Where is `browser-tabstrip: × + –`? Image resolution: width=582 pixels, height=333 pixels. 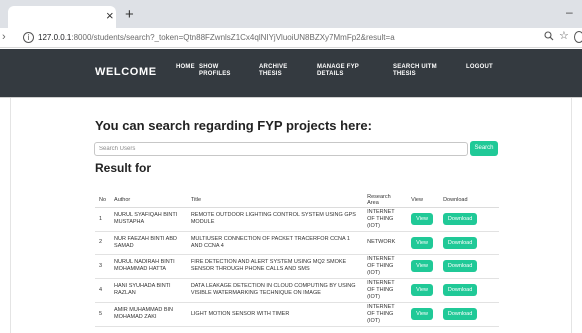
browser-tabstrip: × + – is located at coordinates (291, 14).